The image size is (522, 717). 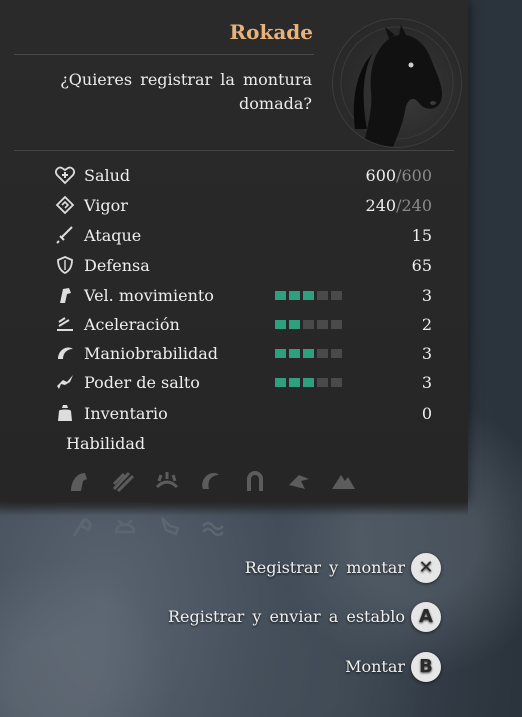 I want to click on stat-value: 65, so click(x=421, y=265).